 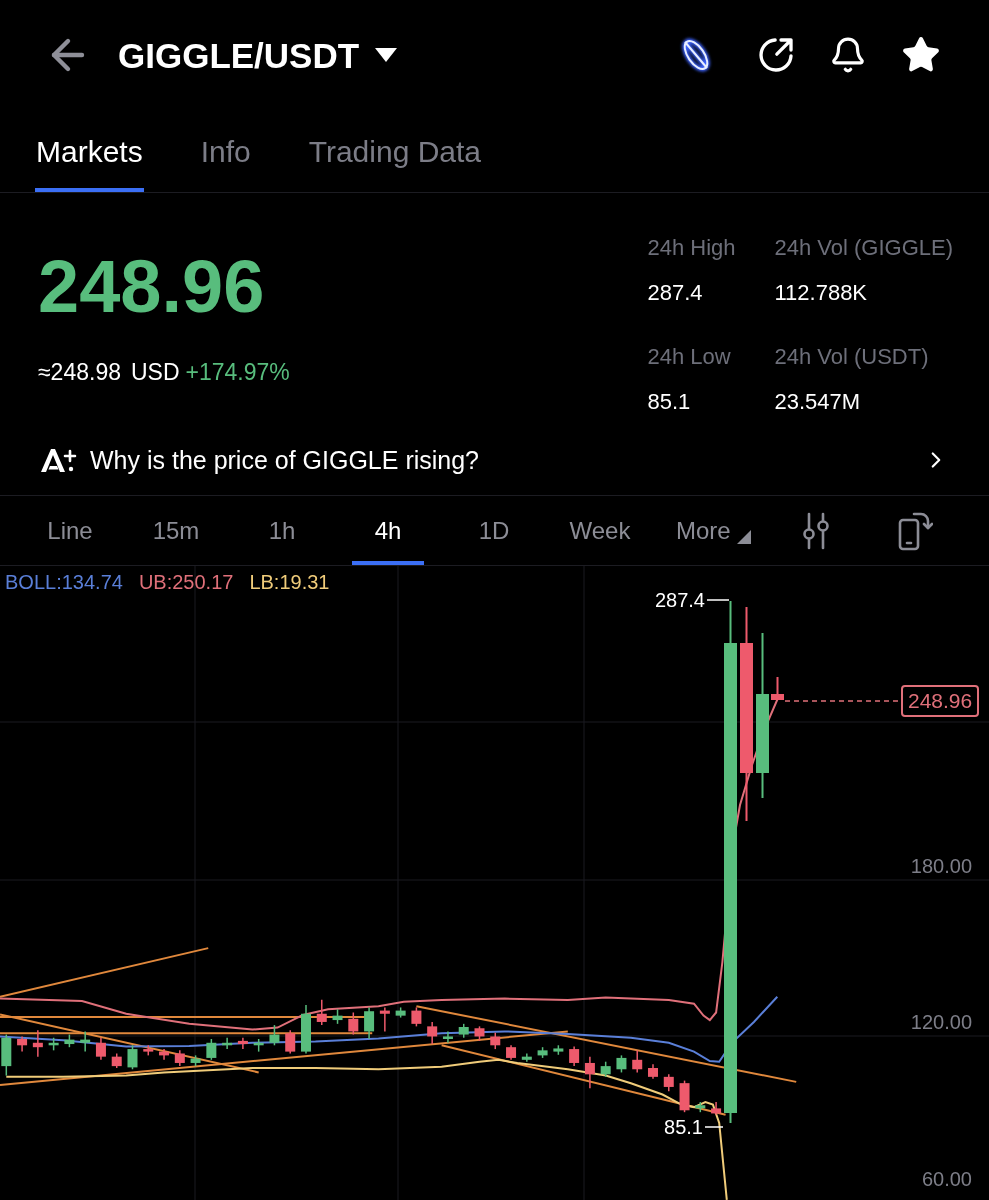 I want to click on last-price-tag: 248.96, so click(x=940, y=701).